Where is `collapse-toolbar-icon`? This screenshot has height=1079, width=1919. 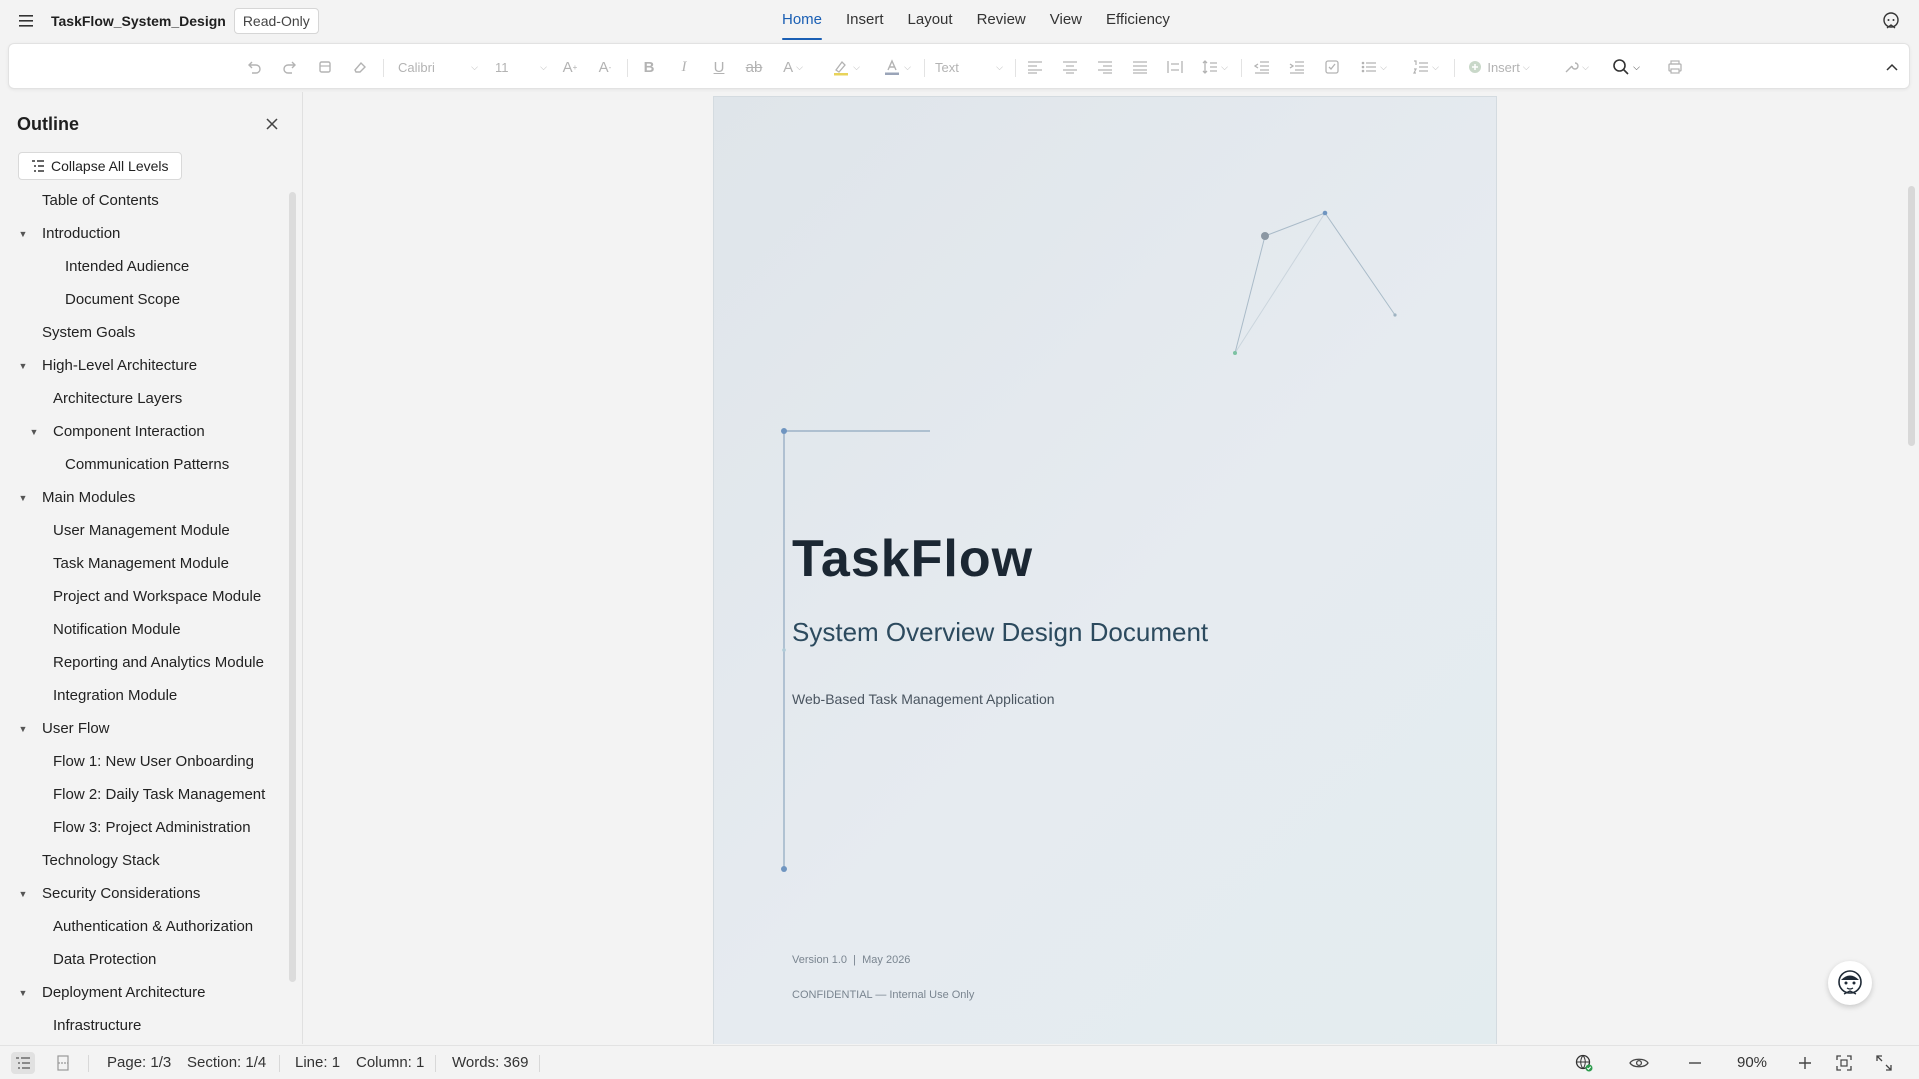 collapse-toolbar-icon is located at coordinates (1892, 67).